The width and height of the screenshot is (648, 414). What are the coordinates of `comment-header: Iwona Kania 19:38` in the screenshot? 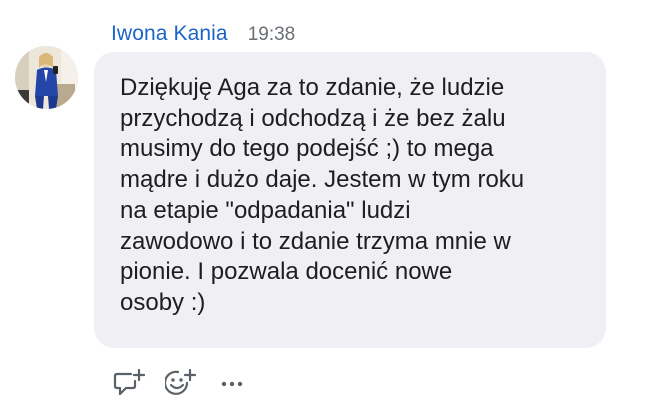 It's located at (203, 36).